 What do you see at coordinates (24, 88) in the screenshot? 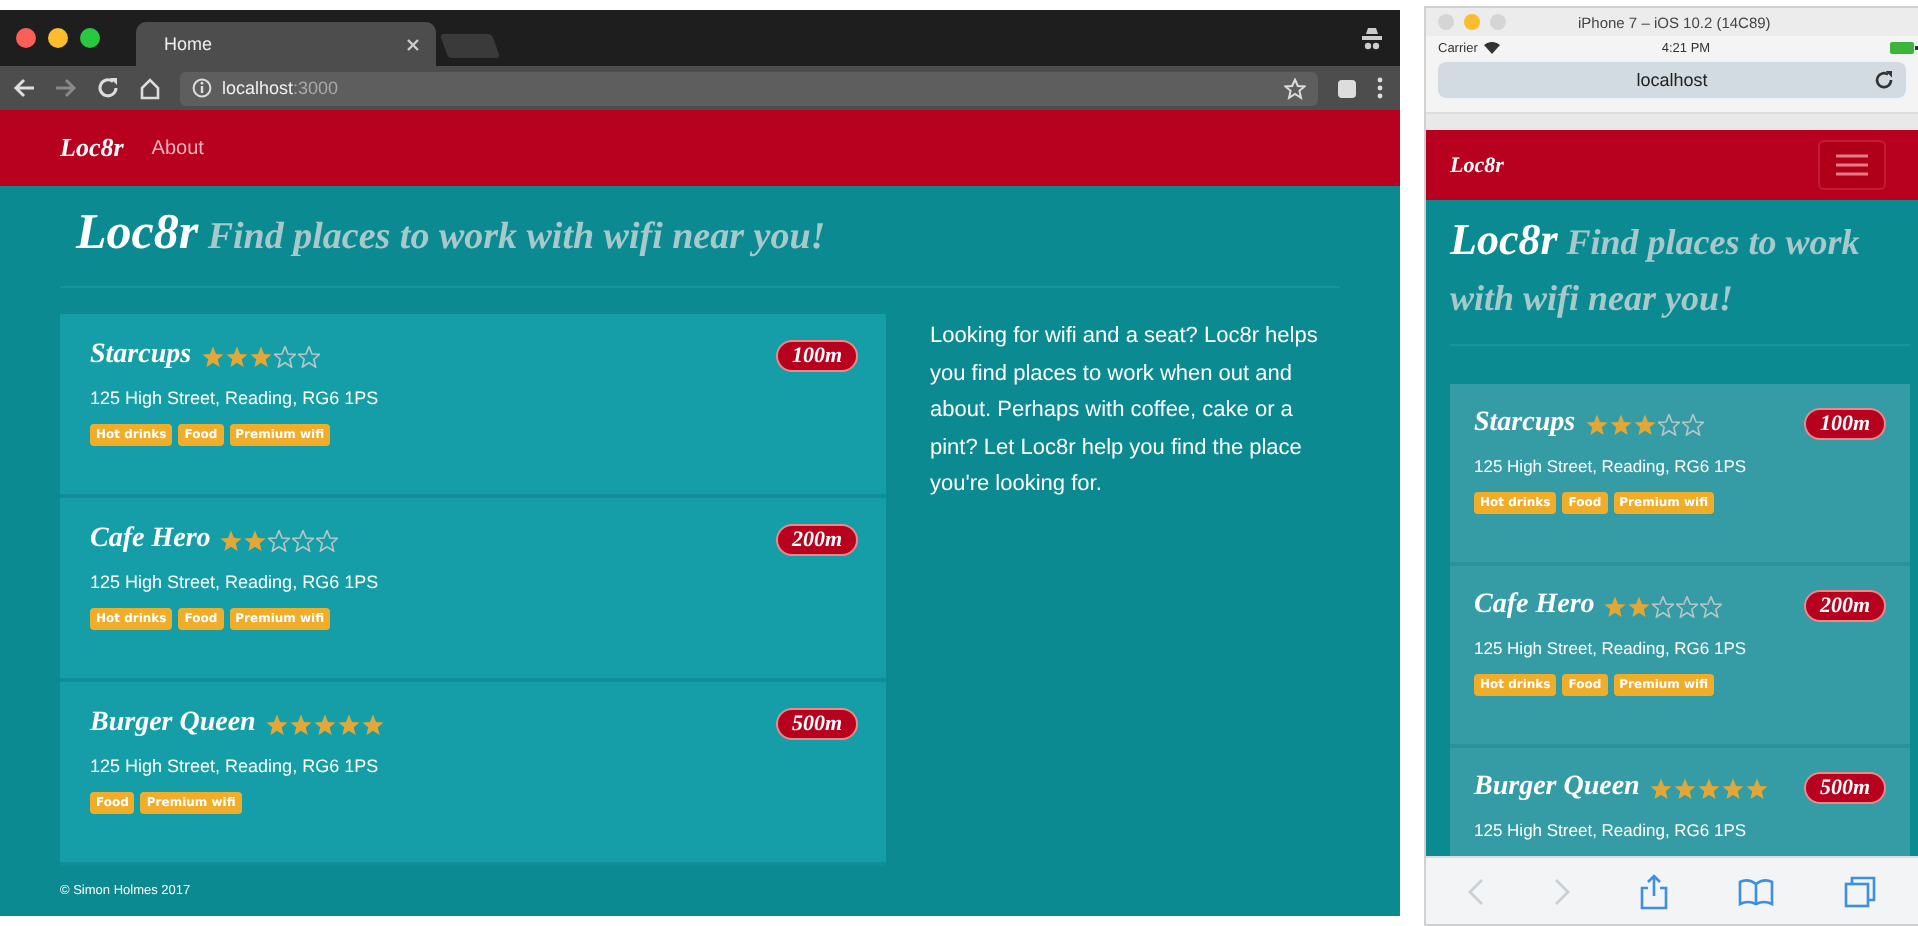
I see `back-icon` at bounding box center [24, 88].